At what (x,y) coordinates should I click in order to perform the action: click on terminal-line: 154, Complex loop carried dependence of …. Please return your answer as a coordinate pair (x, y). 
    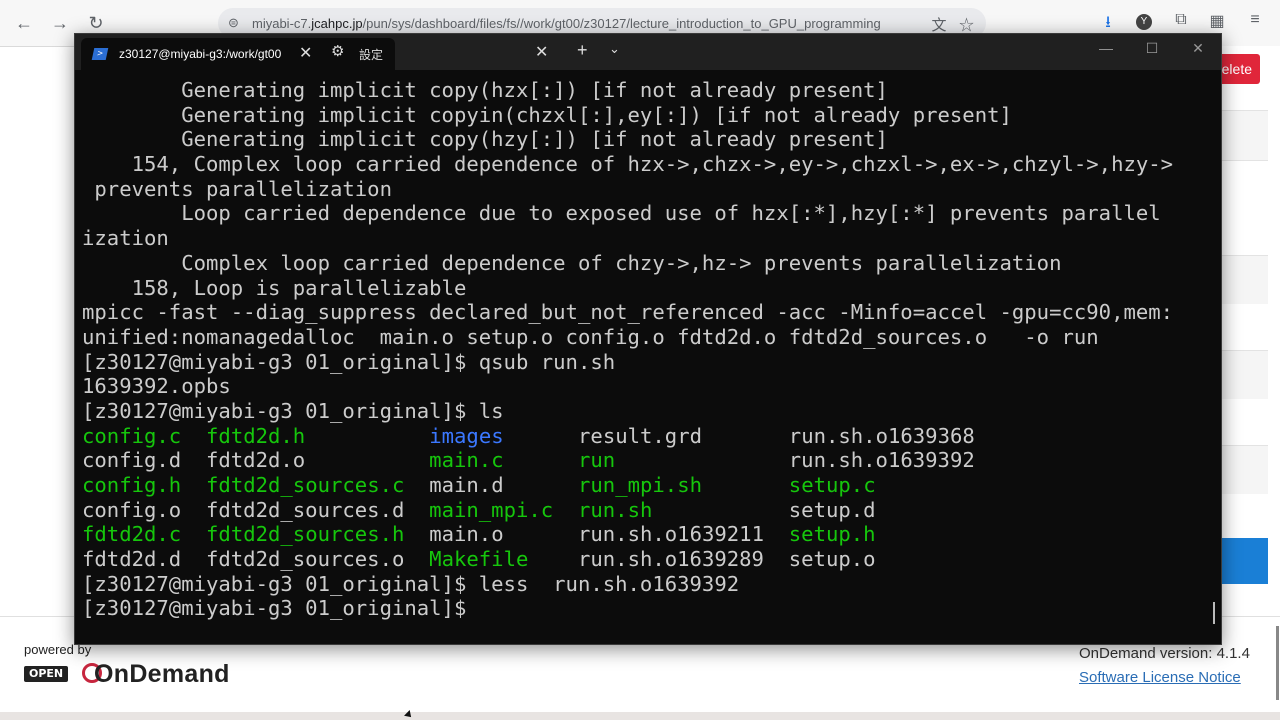
    Looking at the image, I should click on (647, 164).